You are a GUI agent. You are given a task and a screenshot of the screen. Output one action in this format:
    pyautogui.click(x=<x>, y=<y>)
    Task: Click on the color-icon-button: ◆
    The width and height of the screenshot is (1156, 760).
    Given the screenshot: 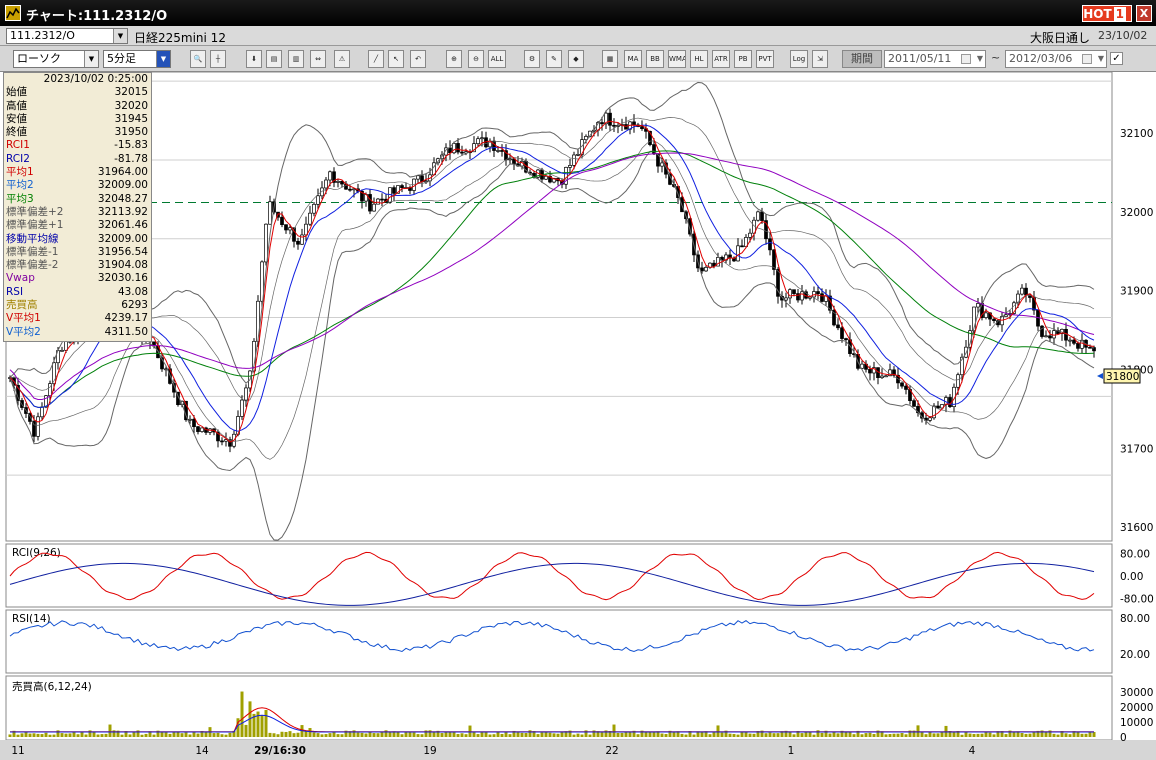 What is the action you would take?
    pyautogui.click(x=576, y=59)
    